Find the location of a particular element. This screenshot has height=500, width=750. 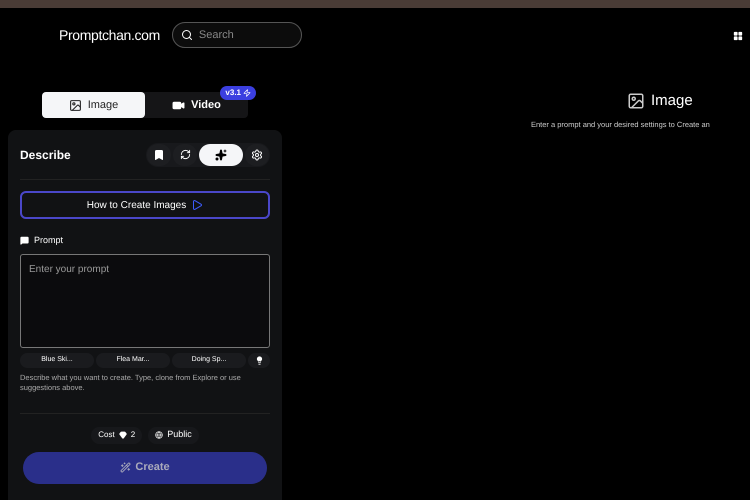

settings-icon is located at coordinates (257, 154).